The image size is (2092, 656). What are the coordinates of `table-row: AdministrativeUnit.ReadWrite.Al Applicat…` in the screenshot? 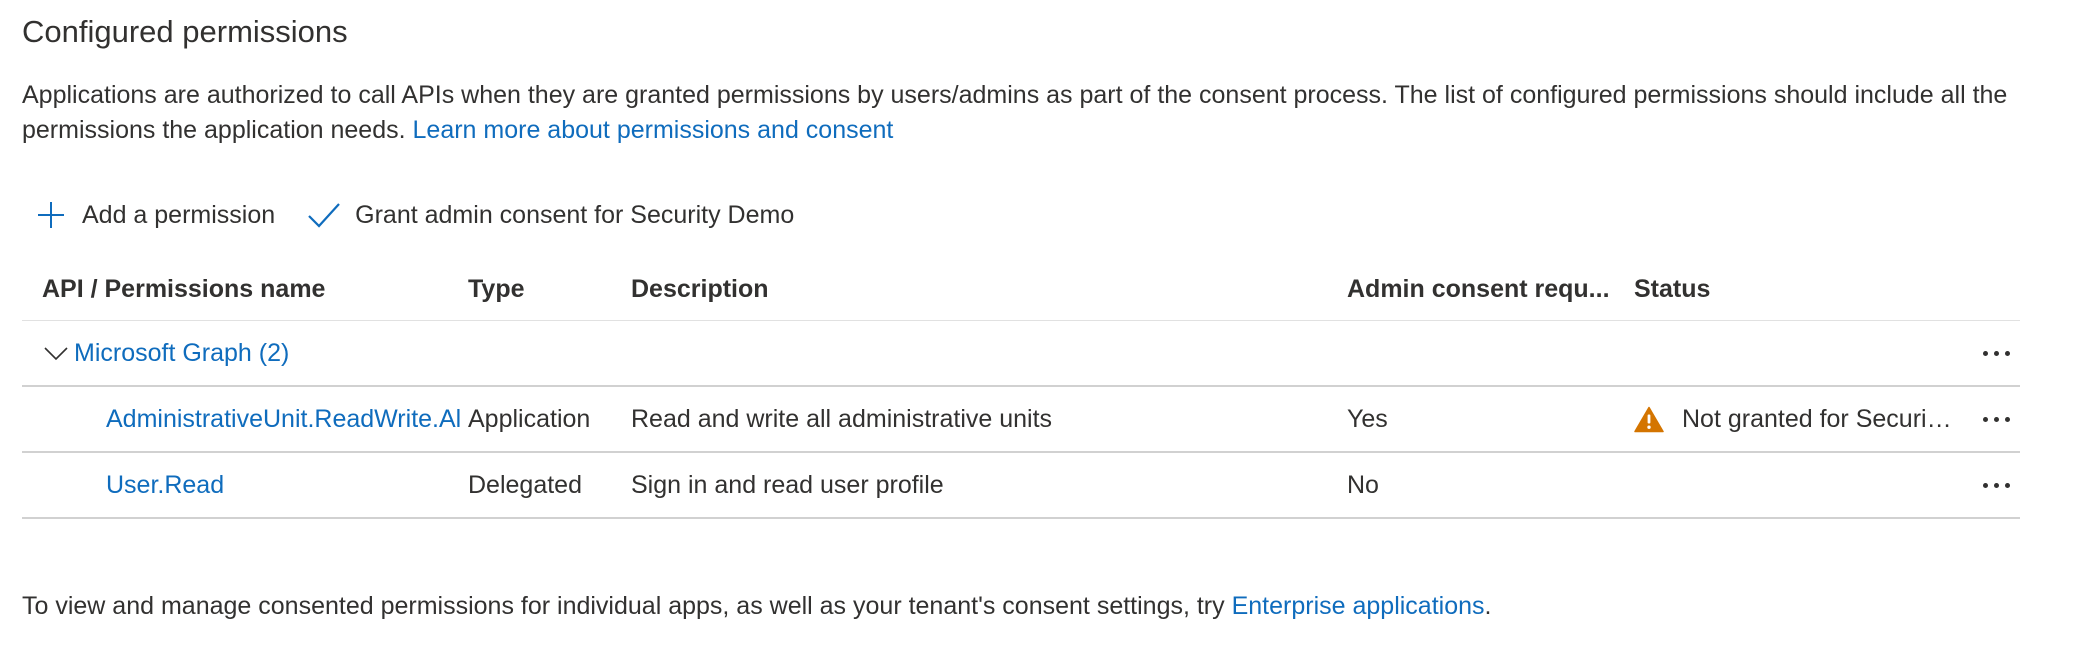 It's located at (1021, 420).